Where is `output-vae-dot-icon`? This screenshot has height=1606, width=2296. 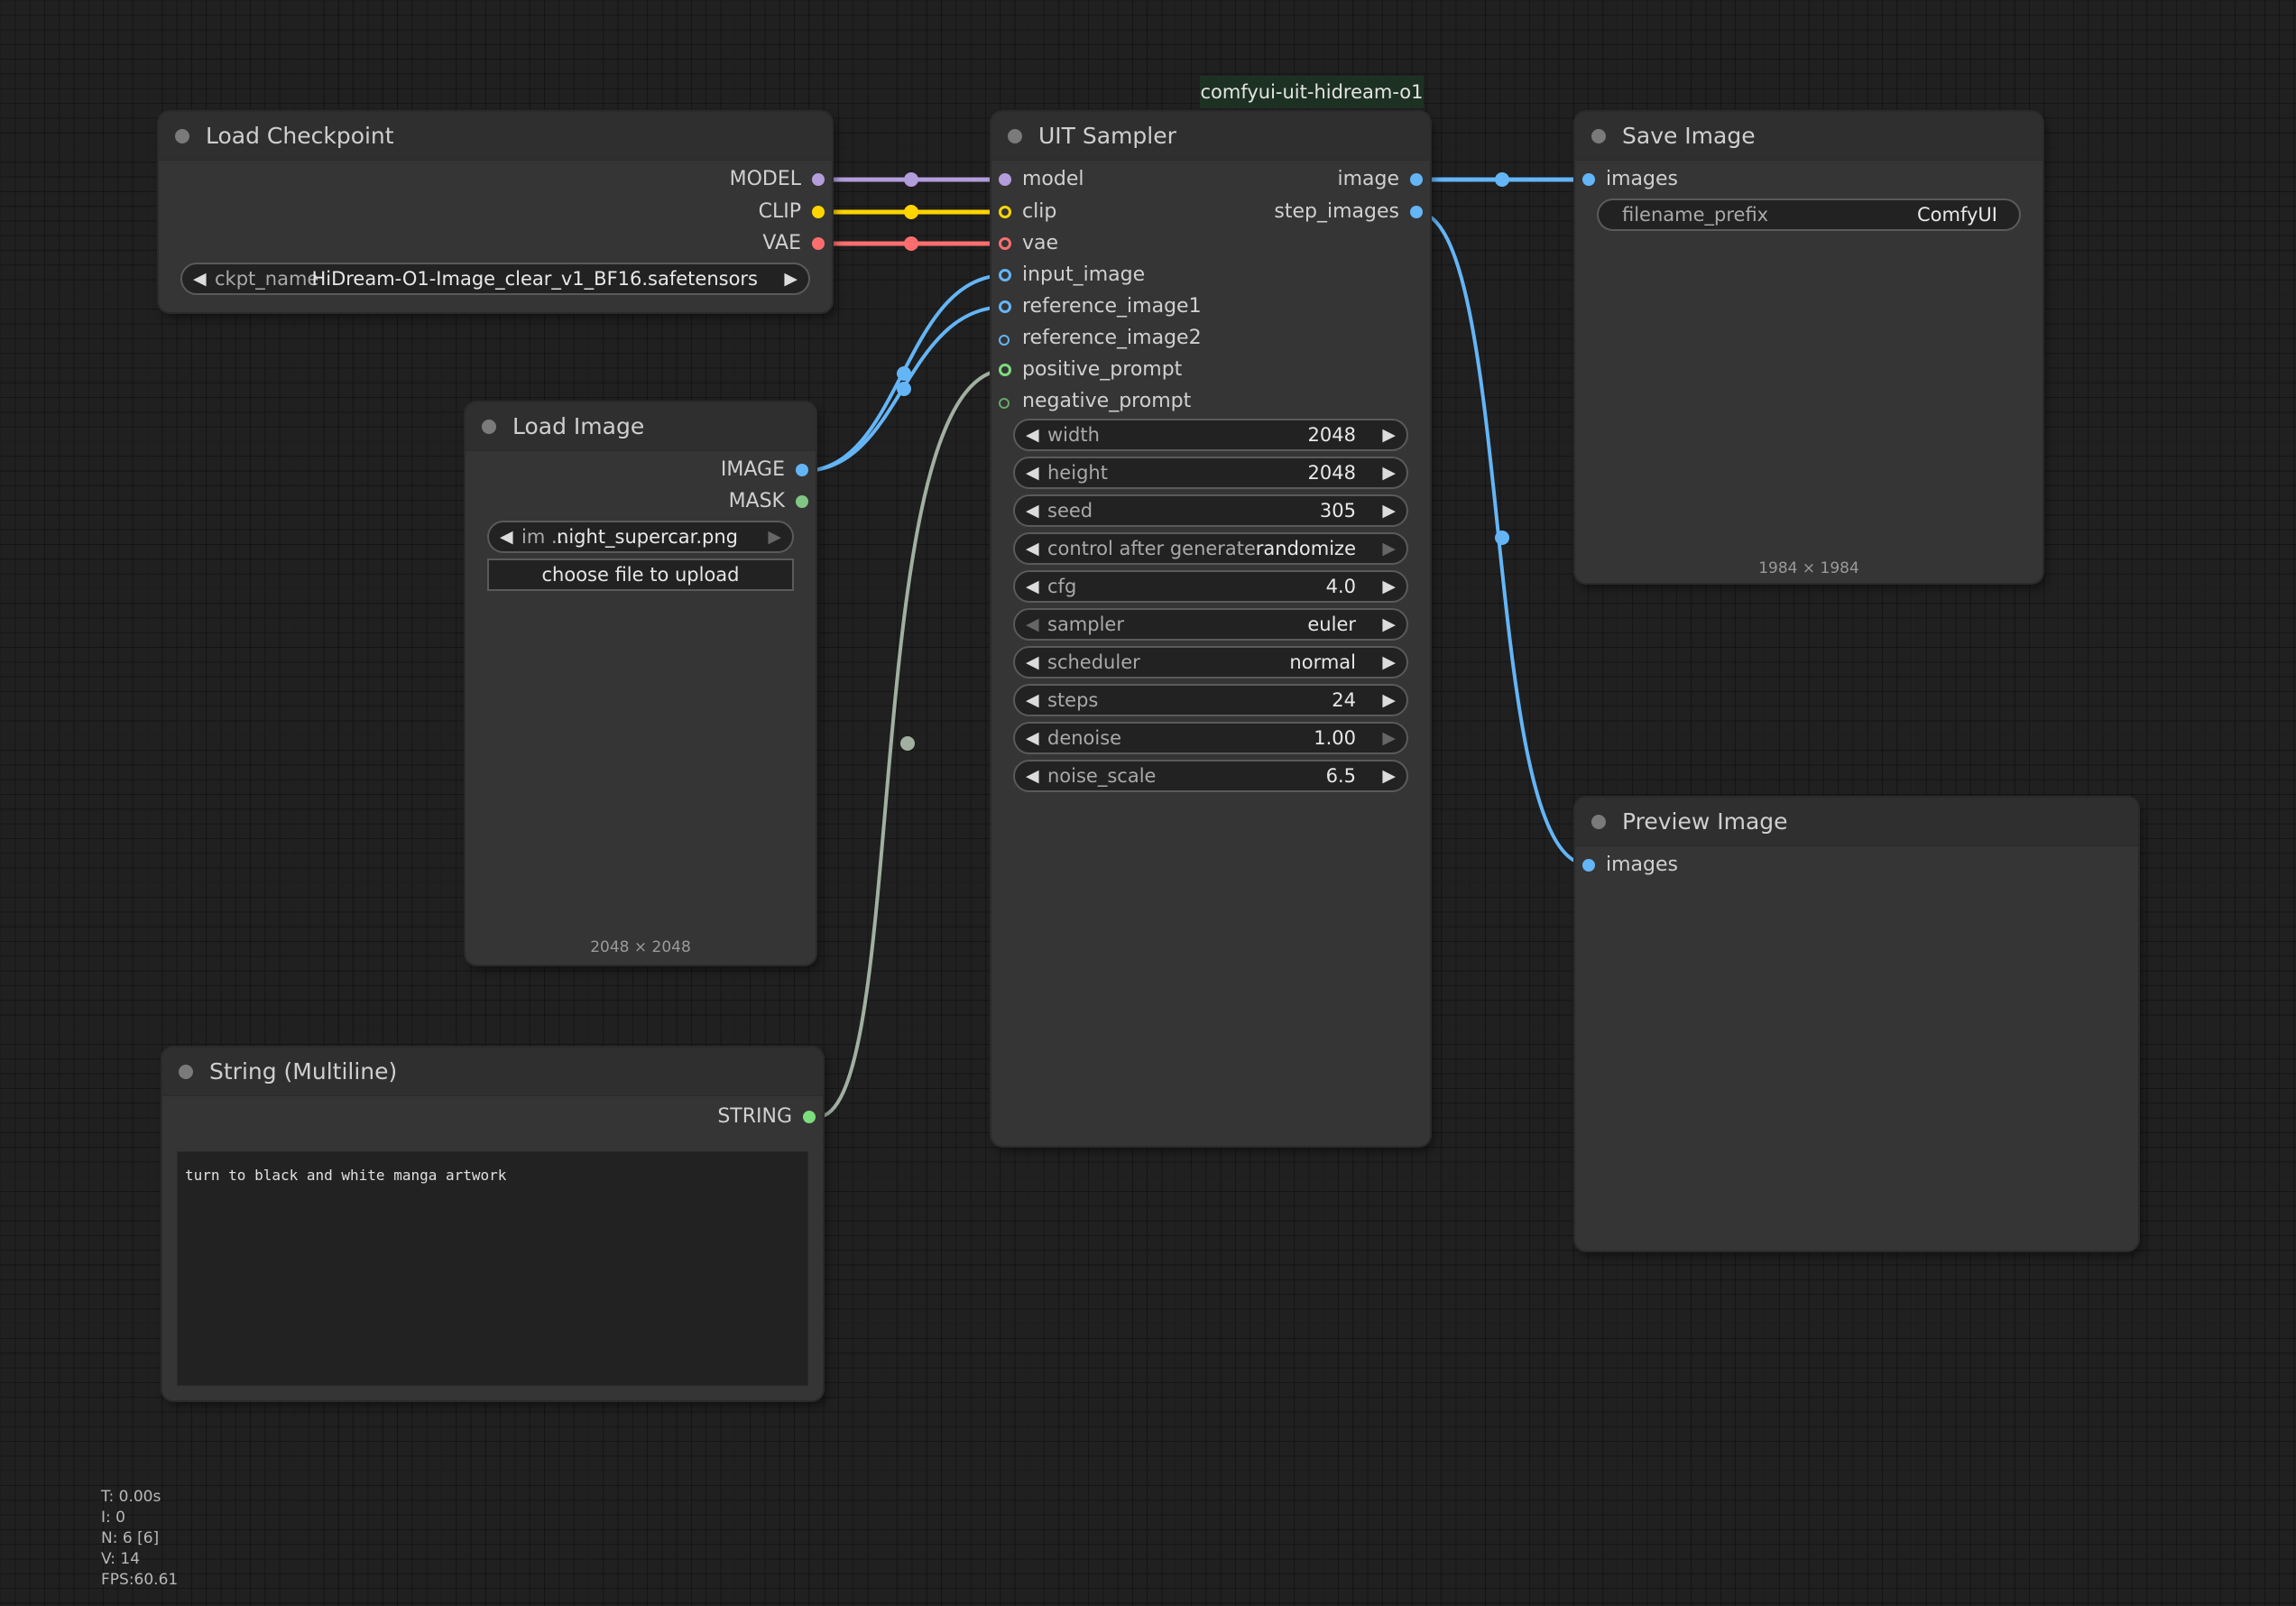
output-vae-dot-icon is located at coordinates (818, 243).